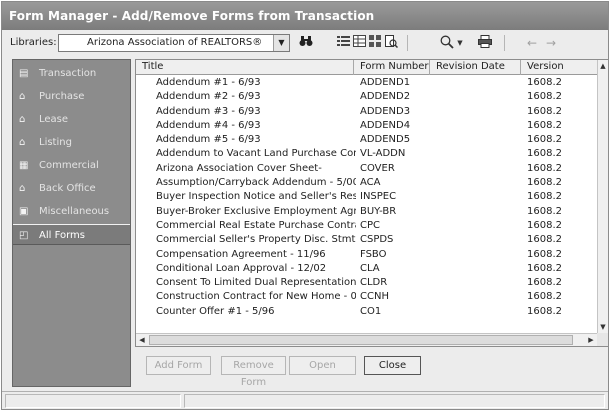 This screenshot has height=411, width=610. Describe the element at coordinates (374, 297) in the screenshot. I see `form-number-cell: CCNH` at that location.